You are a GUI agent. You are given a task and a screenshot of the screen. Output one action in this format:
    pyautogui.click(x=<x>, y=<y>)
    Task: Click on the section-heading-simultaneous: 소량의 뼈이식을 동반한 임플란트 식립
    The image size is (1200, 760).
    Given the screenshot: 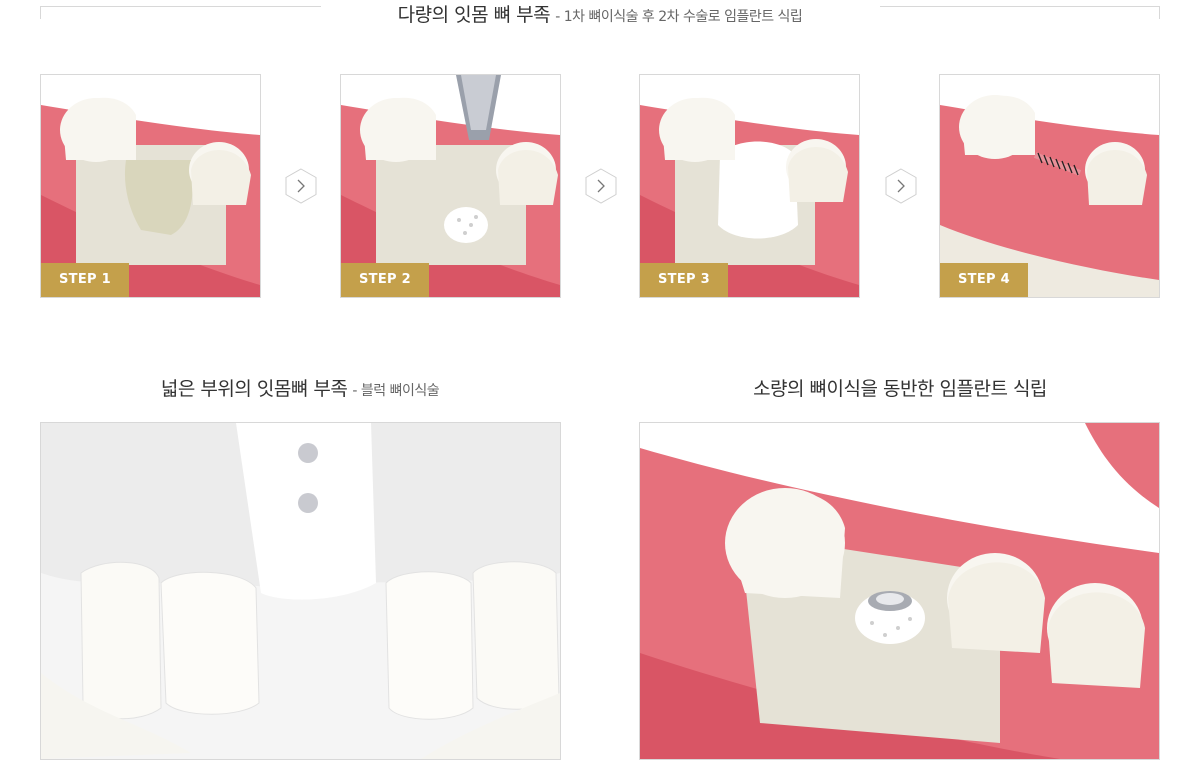 What is the action you would take?
    pyautogui.click(x=900, y=387)
    